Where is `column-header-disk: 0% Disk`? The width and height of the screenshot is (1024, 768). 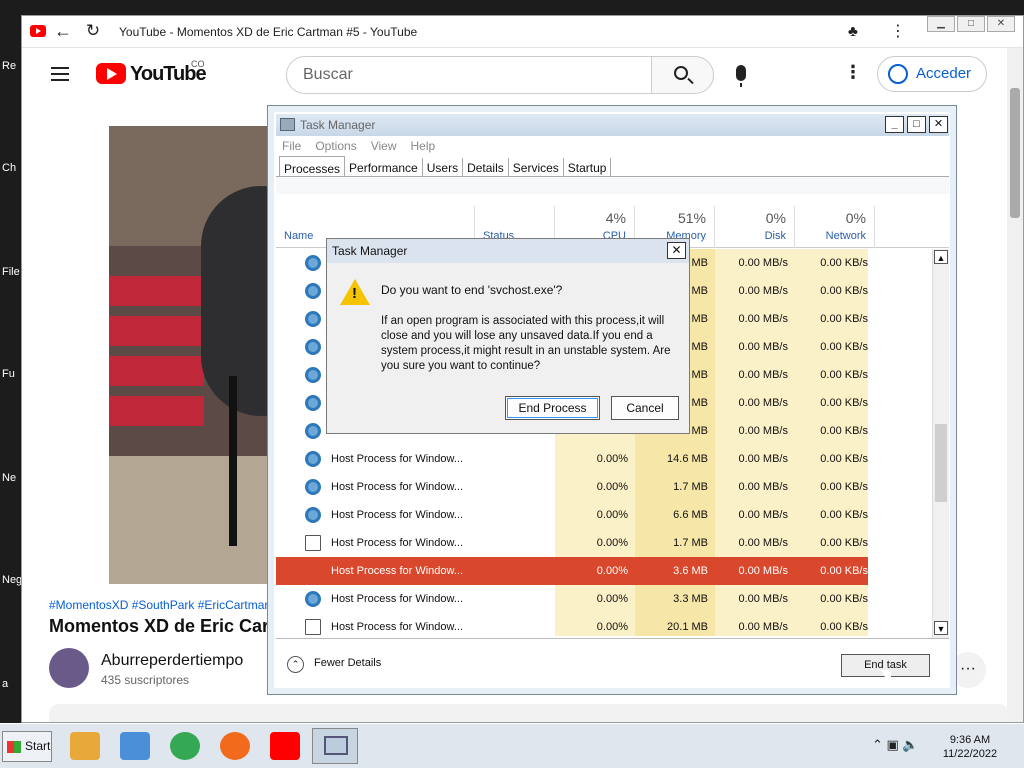 column-header-disk: 0% Disk is located at coordinates (755, 227).